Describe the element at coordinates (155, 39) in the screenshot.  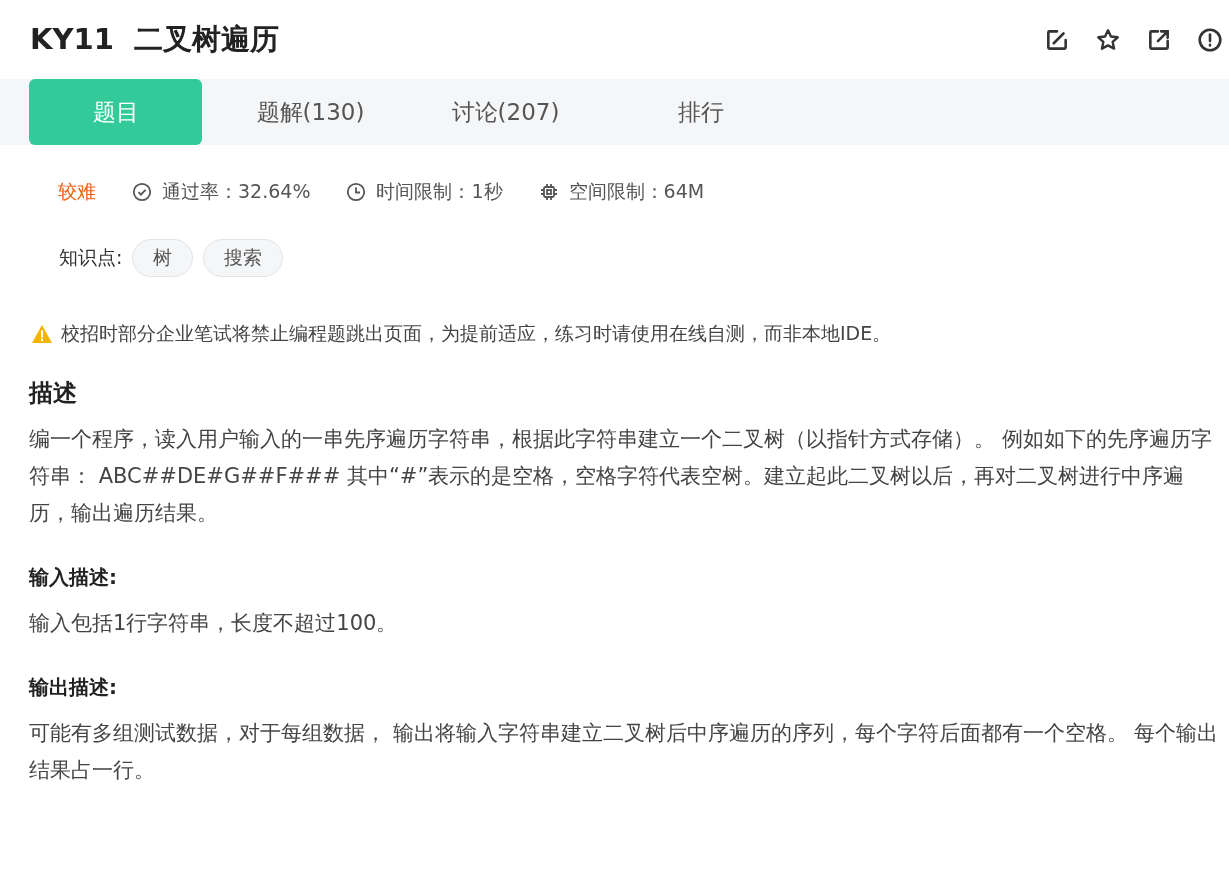
I see `problem-title: KY11 二叉树遍历` at that location.